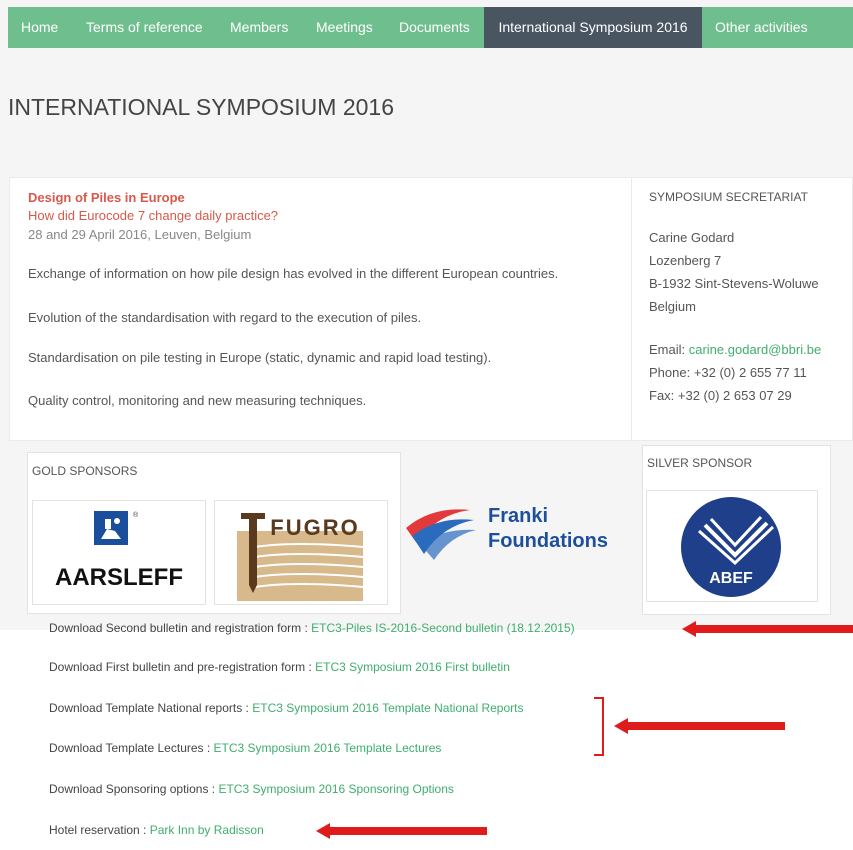 The height and width of the screenshot is (850, 853). Describe the element at coordinates (734, 283) in the screenshot. I see `secretariat-city: B-1932 Sint-Stevens-Woluwe` at that location.